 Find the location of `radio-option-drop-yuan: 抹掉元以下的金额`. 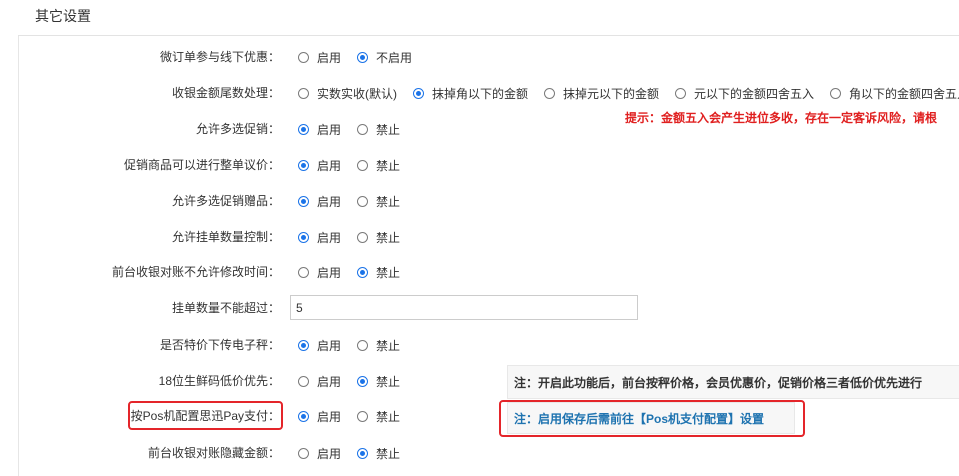

radio-option-drop-yuan: 抹掉元以下的金额 is located at coordinates (601, 93).